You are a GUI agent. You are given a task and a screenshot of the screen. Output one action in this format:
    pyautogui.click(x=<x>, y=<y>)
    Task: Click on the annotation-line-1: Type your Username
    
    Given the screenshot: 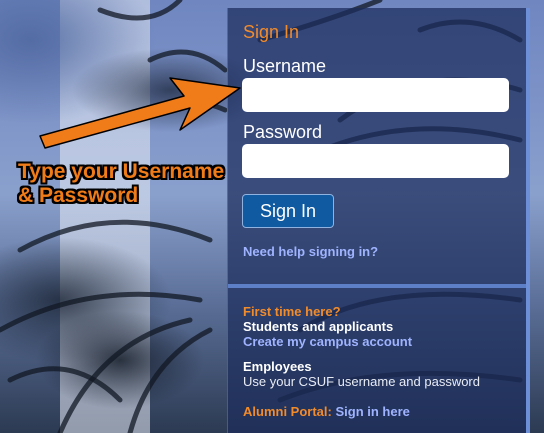 What is the action you would take?
    pyautogui.click(x=121, y=171)
    